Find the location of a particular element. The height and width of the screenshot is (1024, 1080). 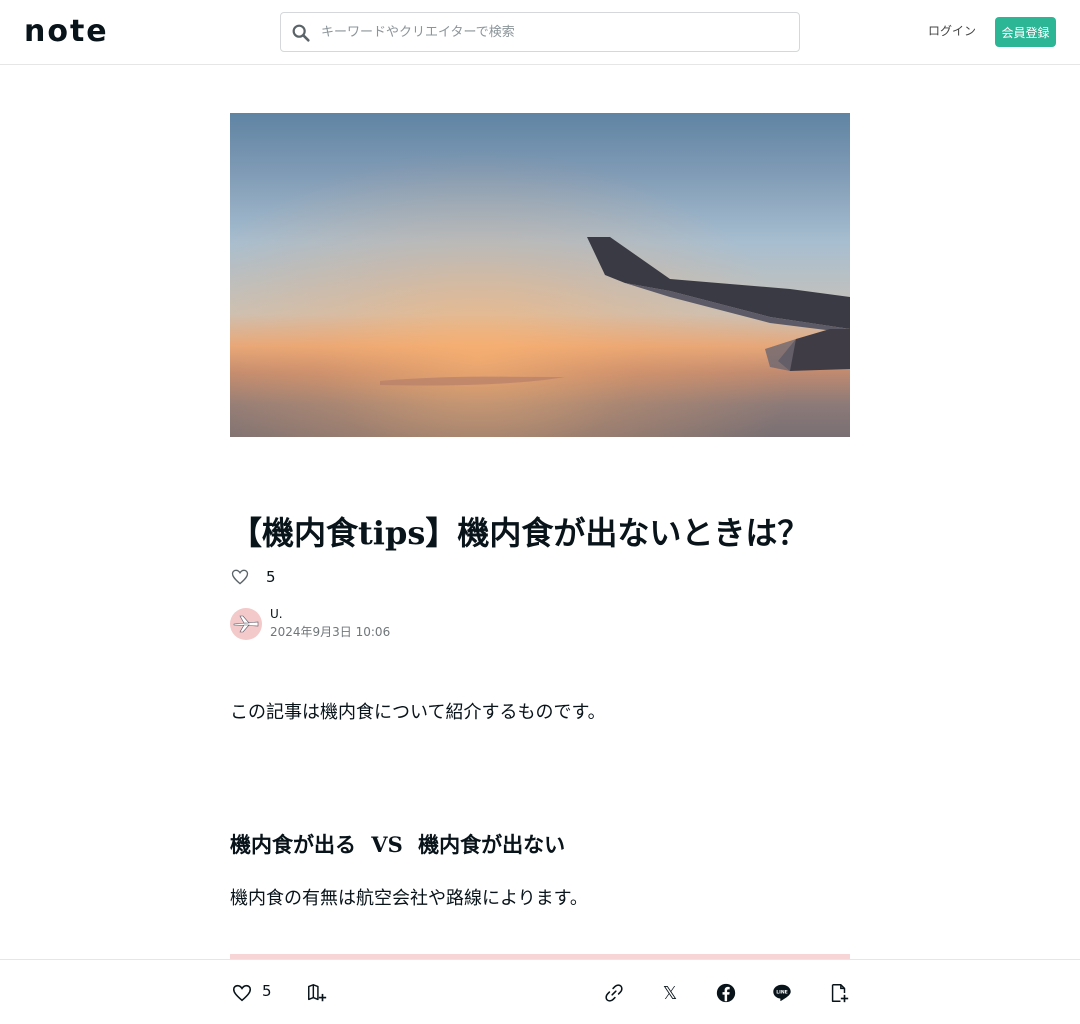

article-paragraph: この記事は機内食について紹介するものです。 is located at coordinates (418, 712).